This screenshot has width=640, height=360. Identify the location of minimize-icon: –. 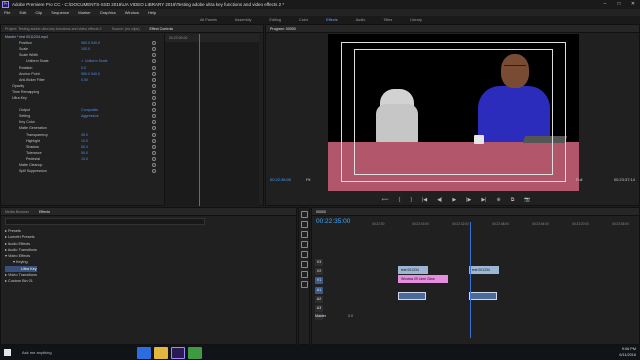
(605, 4).